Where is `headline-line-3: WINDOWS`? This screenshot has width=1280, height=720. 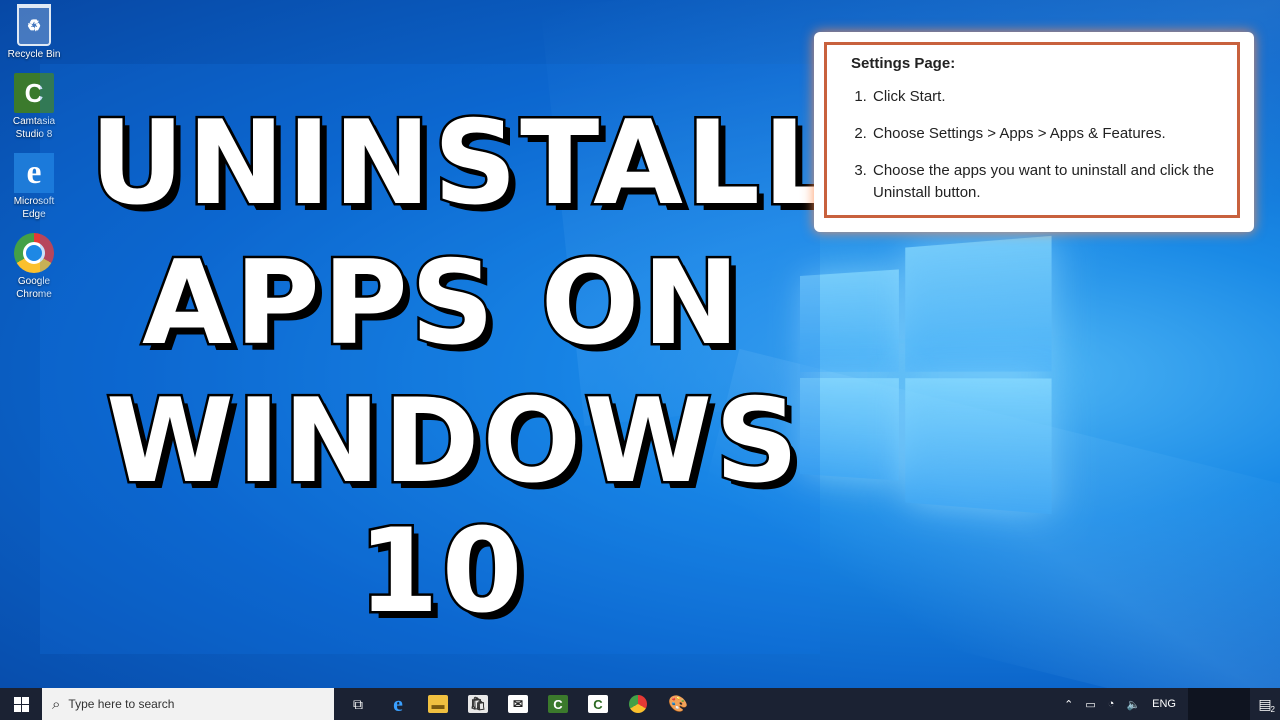 headline-line-3: WINDOWS is located at coordinates (453, 441).